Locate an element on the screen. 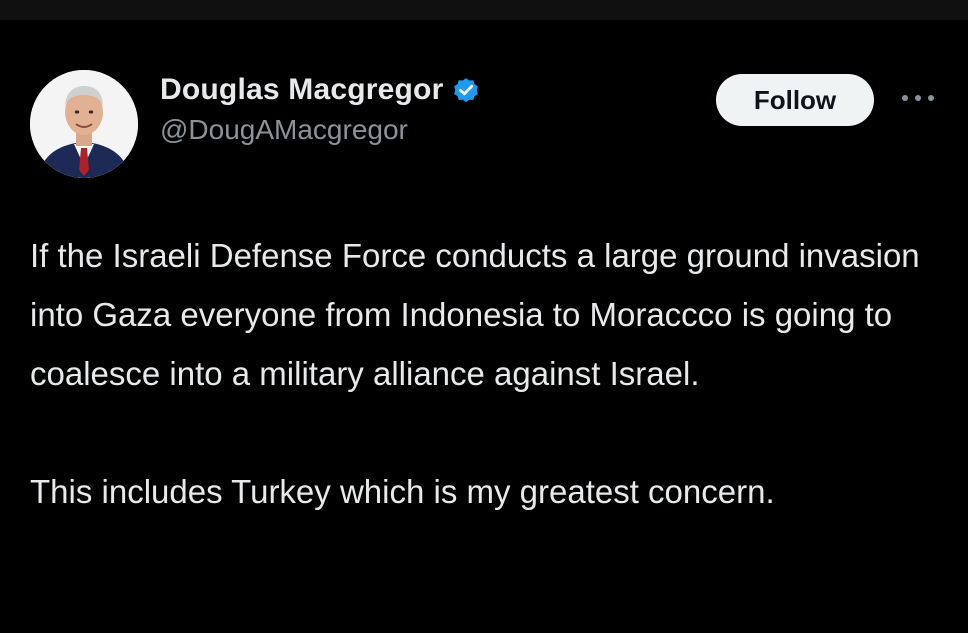 This screenshot has width=968, height=633. top-bar is located at coordinates (484, 10).